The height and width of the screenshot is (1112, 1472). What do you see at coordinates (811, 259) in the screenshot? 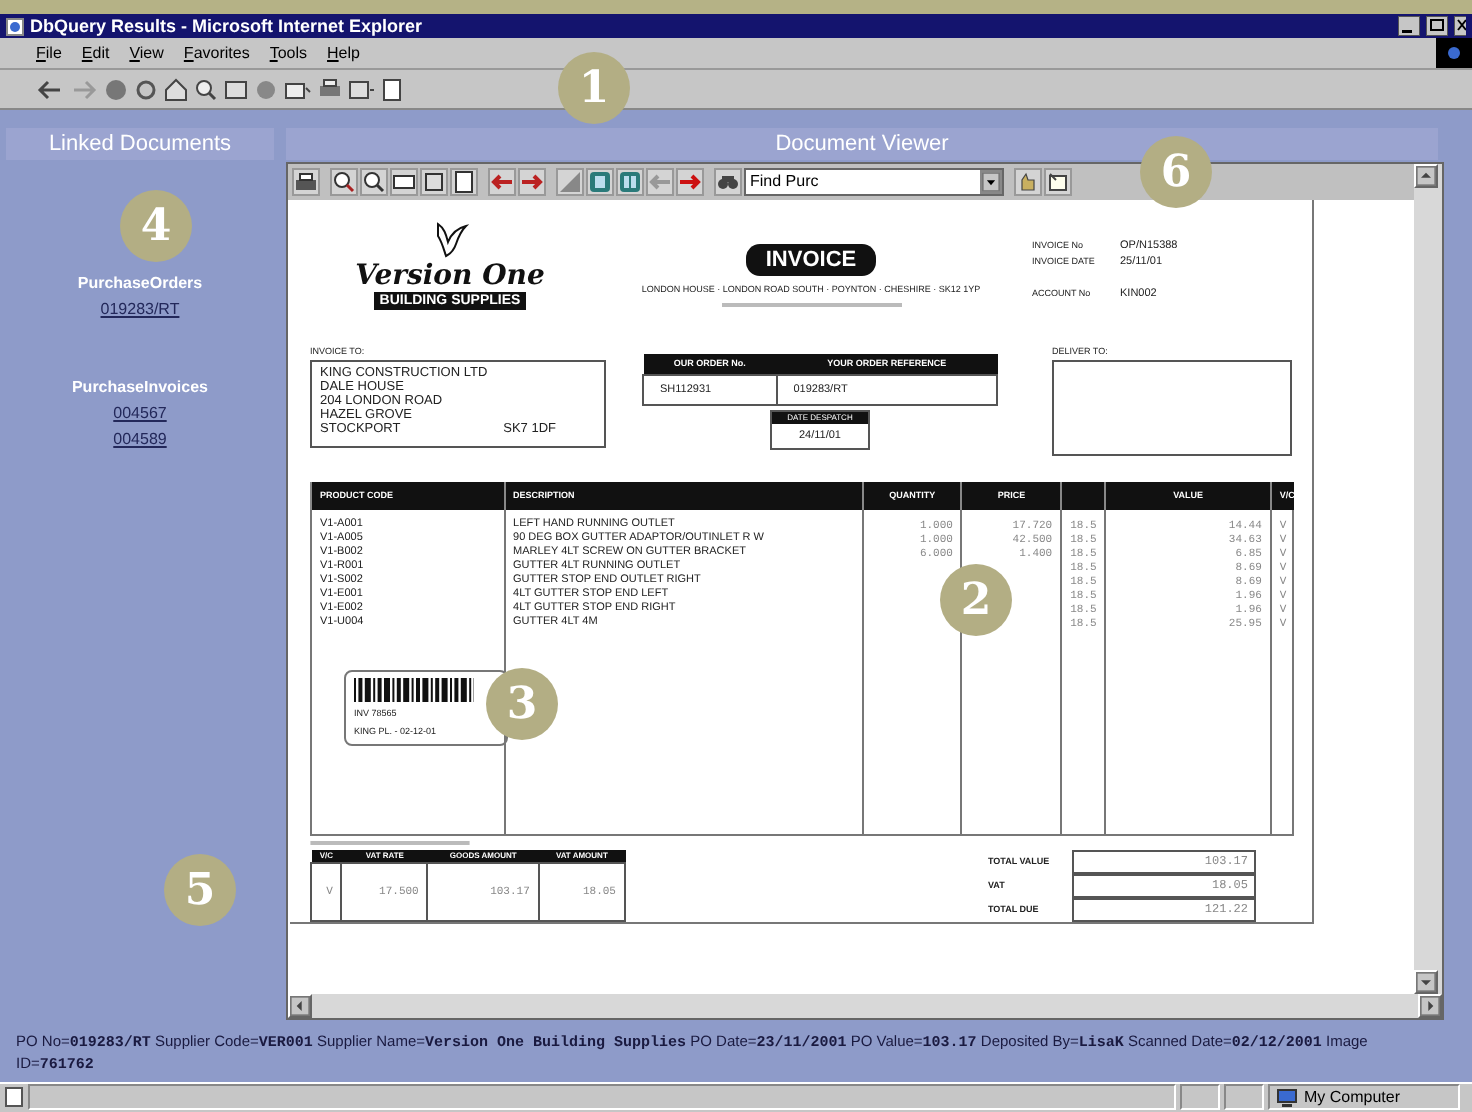
I see `invoice-heading: INVOICE` at bounding box center [811, 259].